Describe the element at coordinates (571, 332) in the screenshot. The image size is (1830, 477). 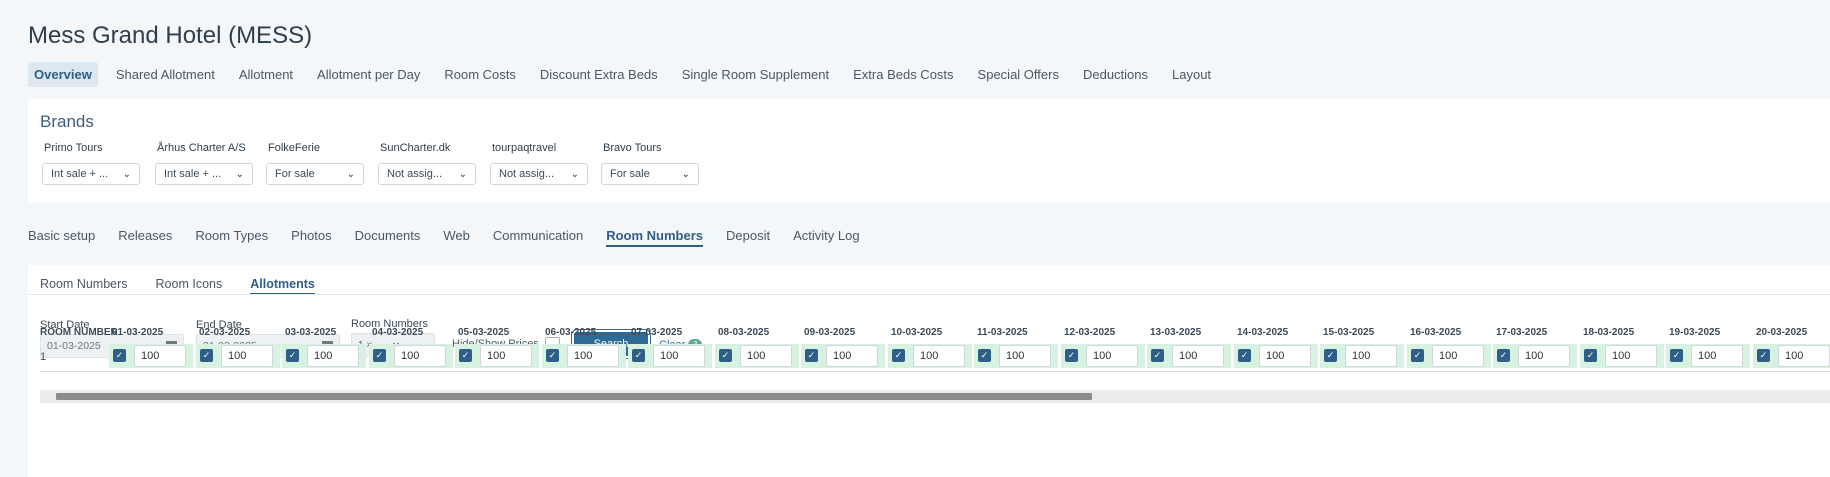
I see `date-header: 06-03-2025` at that location.